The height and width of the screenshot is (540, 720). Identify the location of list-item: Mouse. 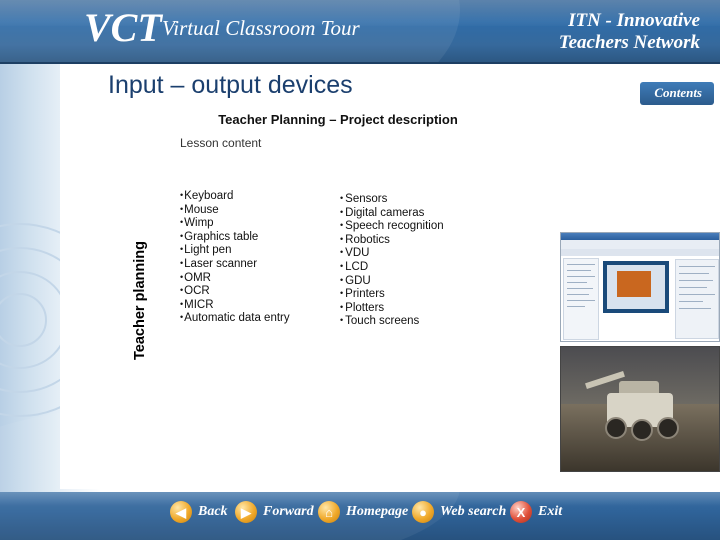
(235, 211).